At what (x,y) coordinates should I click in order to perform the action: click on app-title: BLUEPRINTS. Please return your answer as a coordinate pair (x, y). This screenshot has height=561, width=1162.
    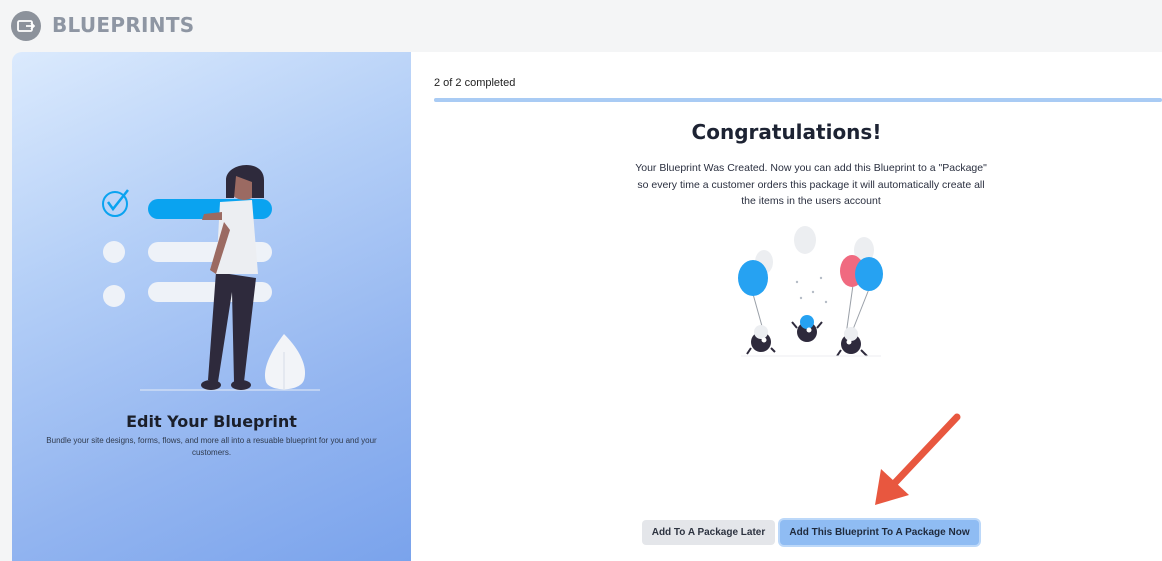
    Looking at the image, I should click on (123, 25).